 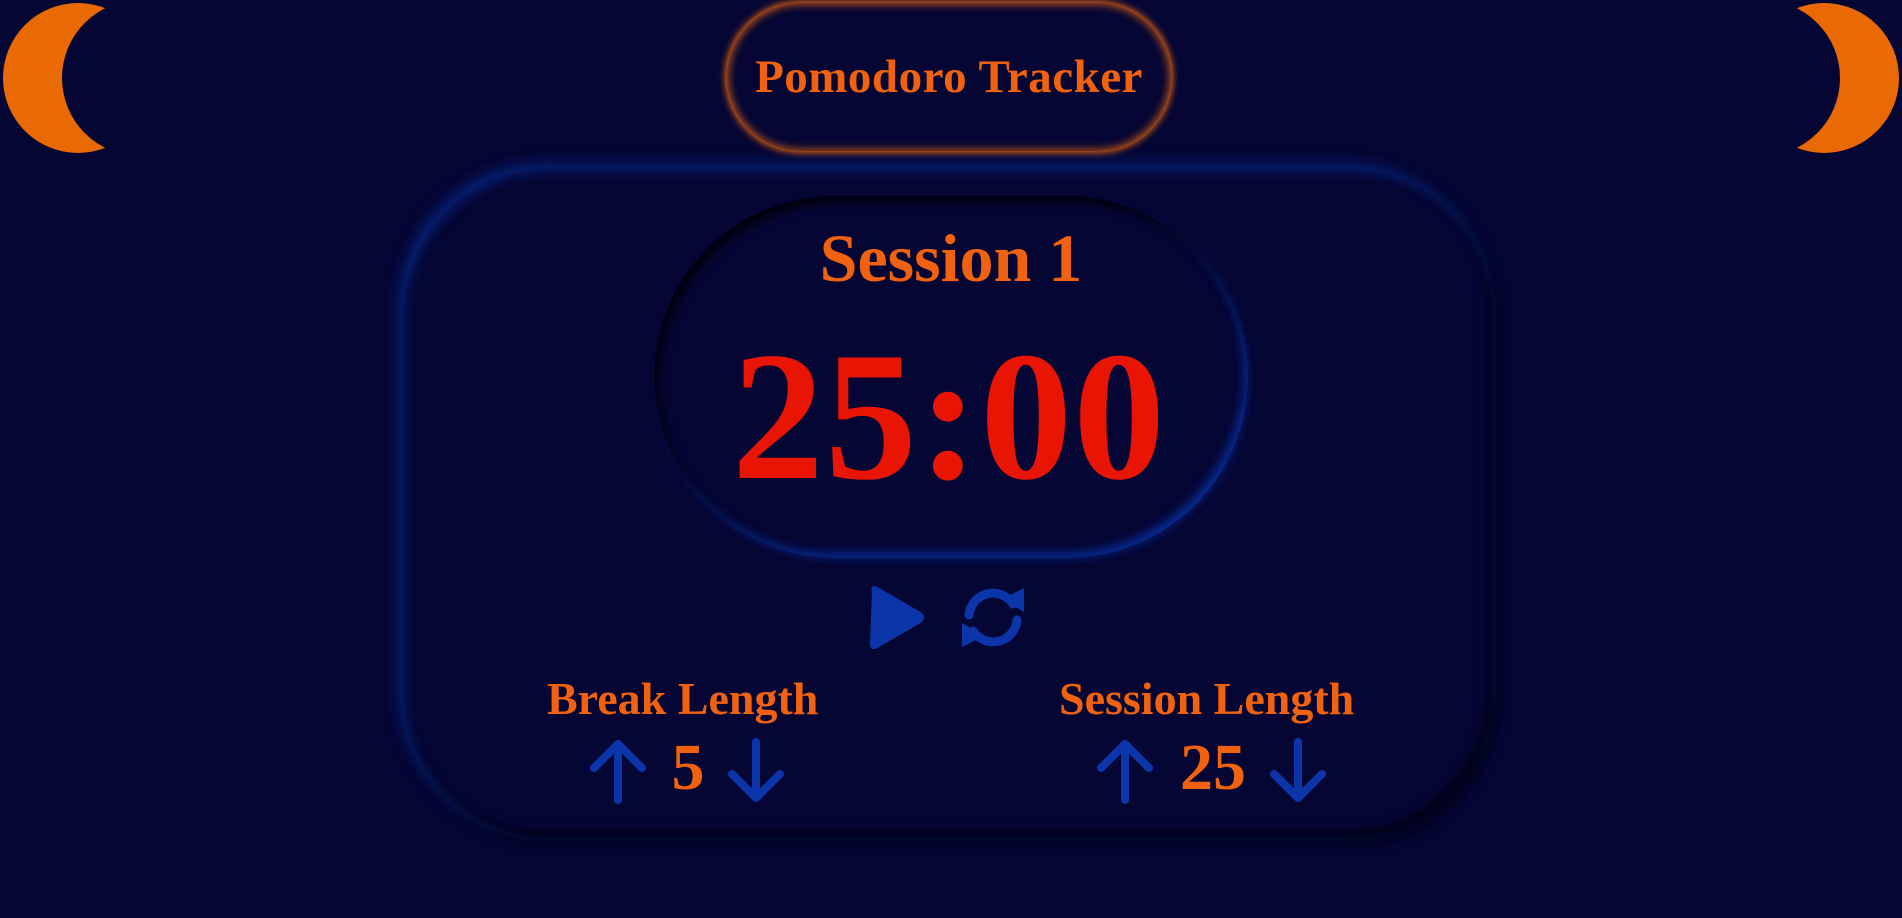 I want to click on session-length-label: Session Length, so click(x=1207, y=698).